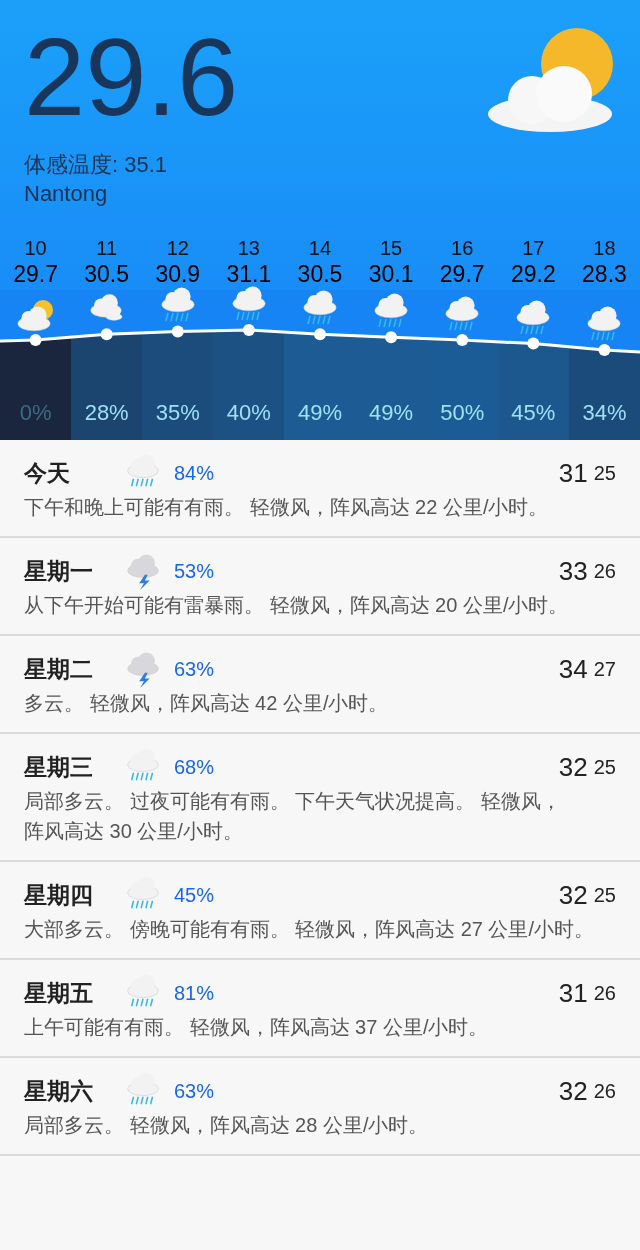 The height and width of the screenshot is (1250, 640). What do you see at coordinates (59, 1091) in the screenshot?
I see `day-name: 星期六` at bounding box center [59, 1091].